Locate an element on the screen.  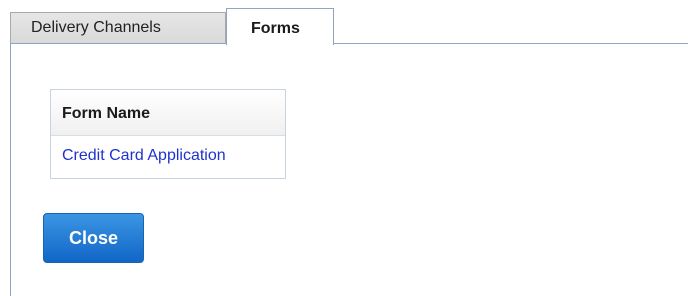
forms-table: Form Name Credit Card Application is located at coordinates (168, 134).